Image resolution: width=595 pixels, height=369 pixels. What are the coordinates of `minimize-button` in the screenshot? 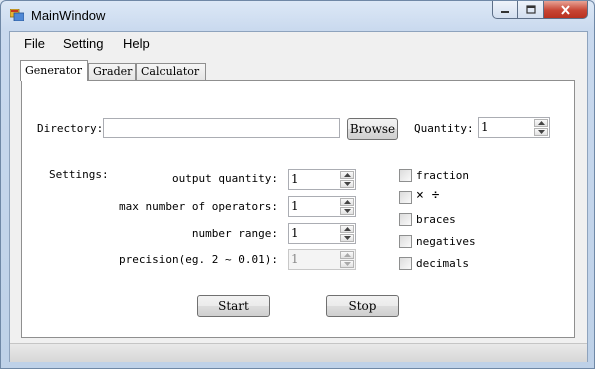 It's located at (505, 10).